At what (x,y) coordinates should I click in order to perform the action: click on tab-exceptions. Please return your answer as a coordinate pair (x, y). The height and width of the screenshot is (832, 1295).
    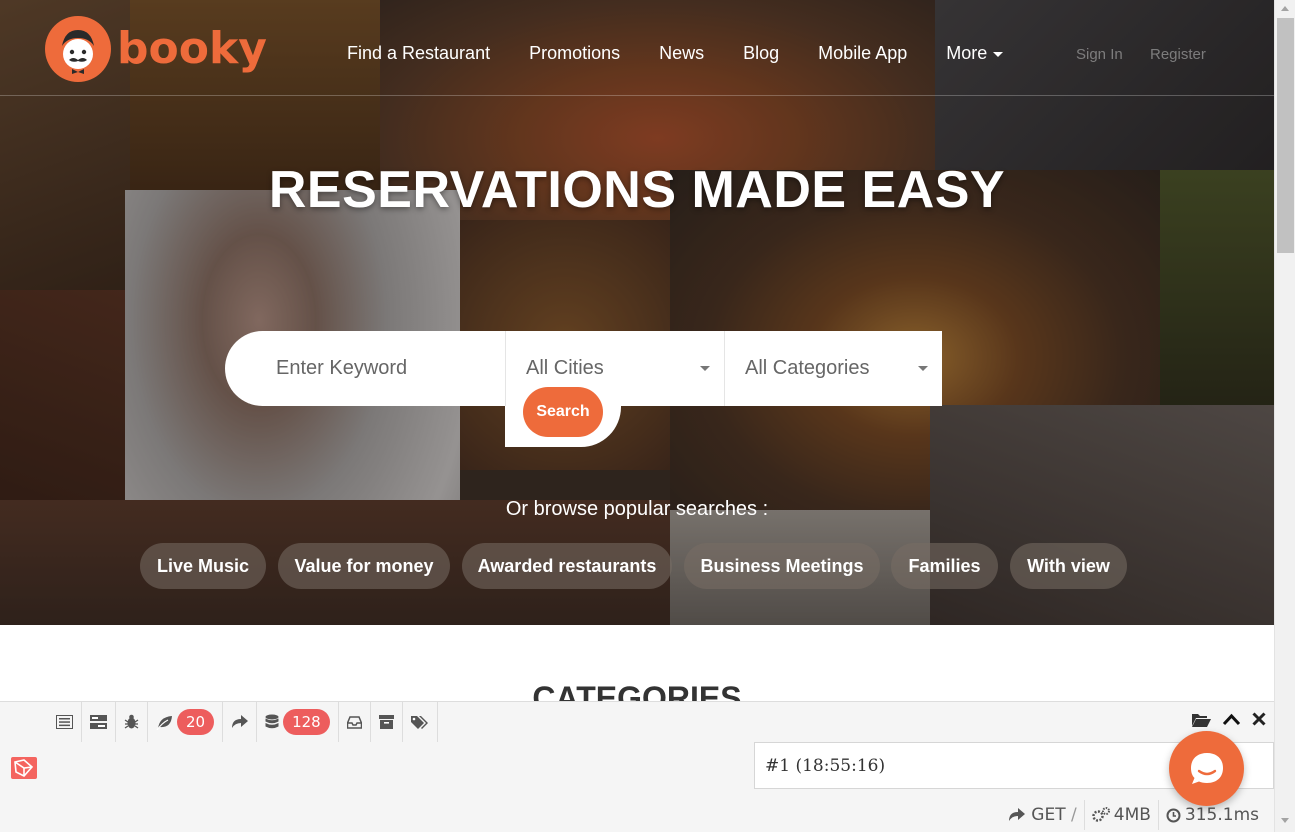
    Looking at the image, I should click on (132, 722).